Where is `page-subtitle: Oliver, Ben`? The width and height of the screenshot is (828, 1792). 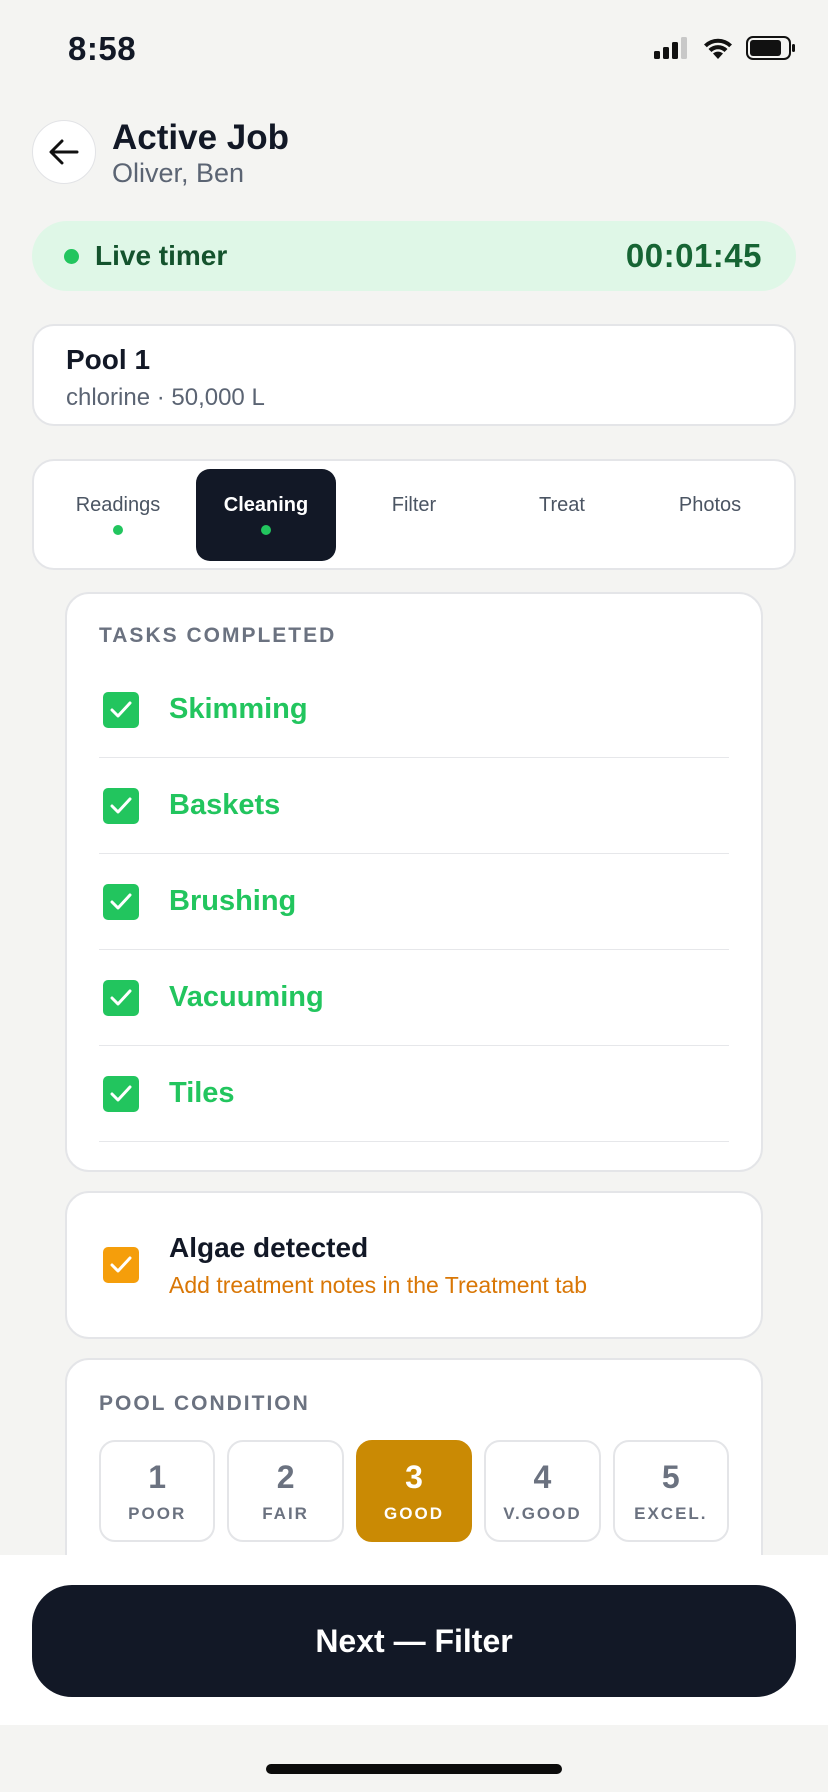 page-subtitle: Oliver, Ben is located at coordinates (178, 173).